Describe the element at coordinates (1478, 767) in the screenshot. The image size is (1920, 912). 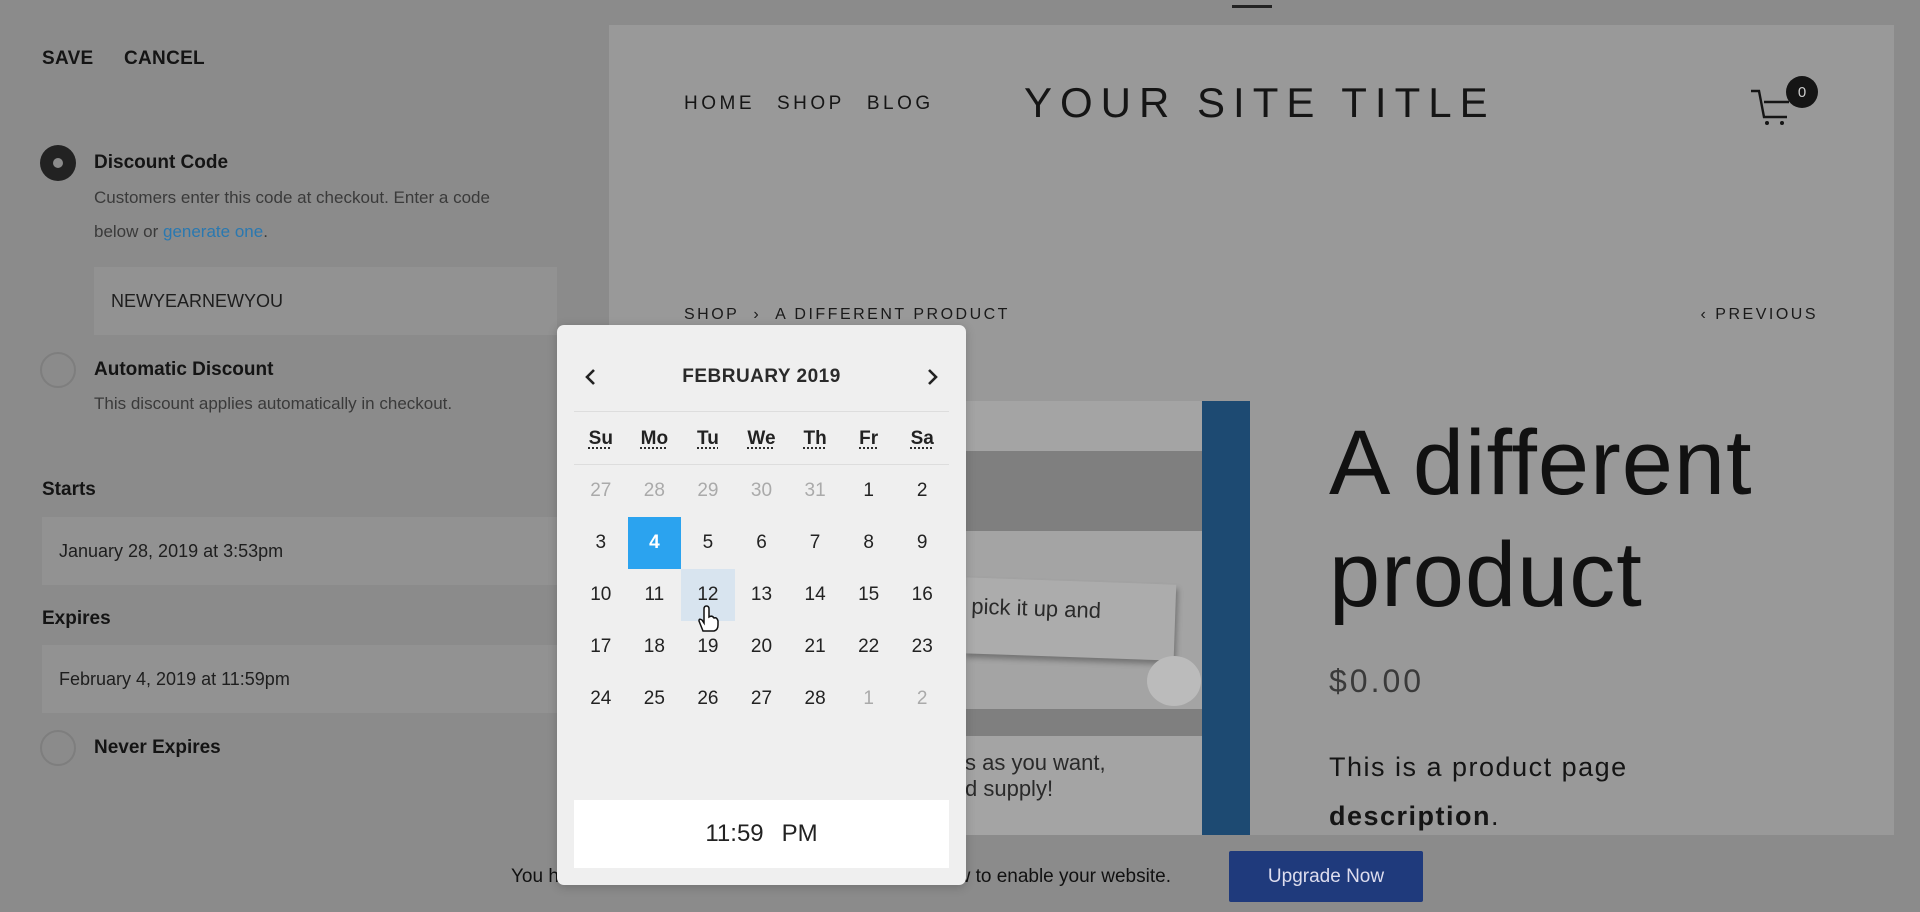
I see `desc-line: This is a product page` at that location.